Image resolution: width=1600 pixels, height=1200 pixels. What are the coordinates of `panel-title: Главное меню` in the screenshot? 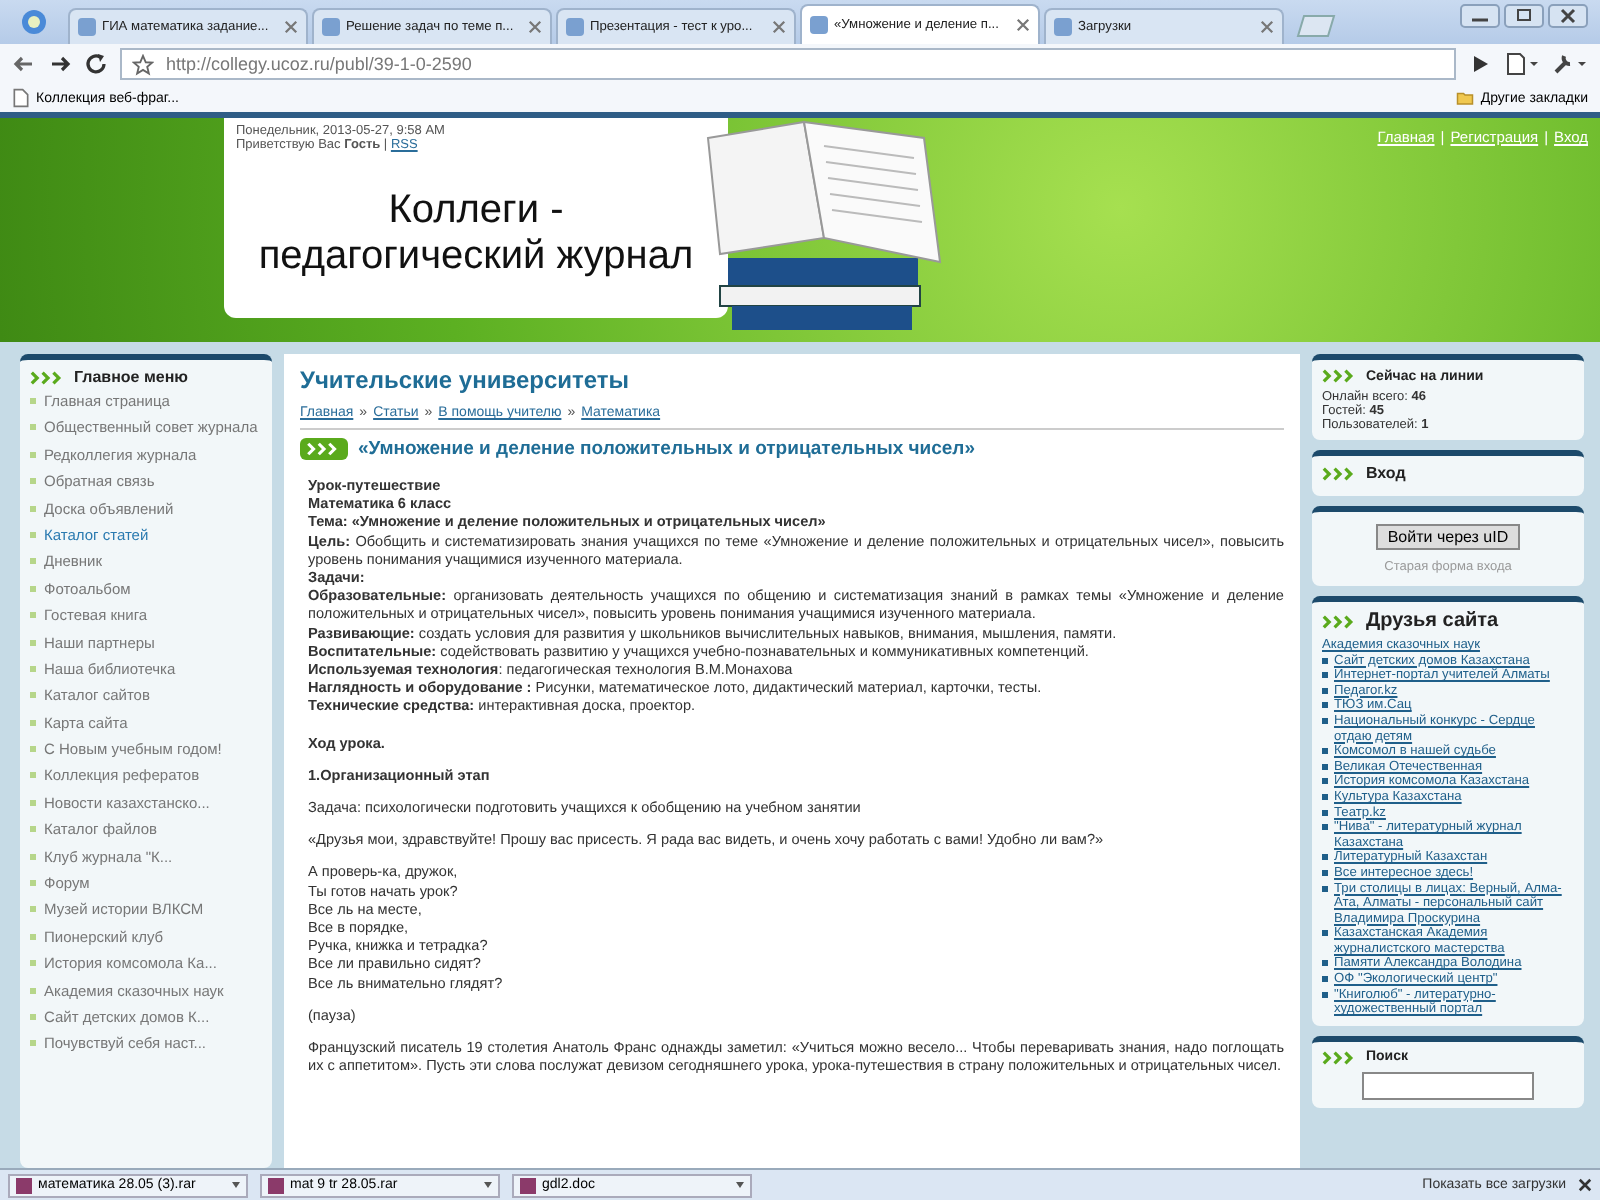 It's located at (131, 377).